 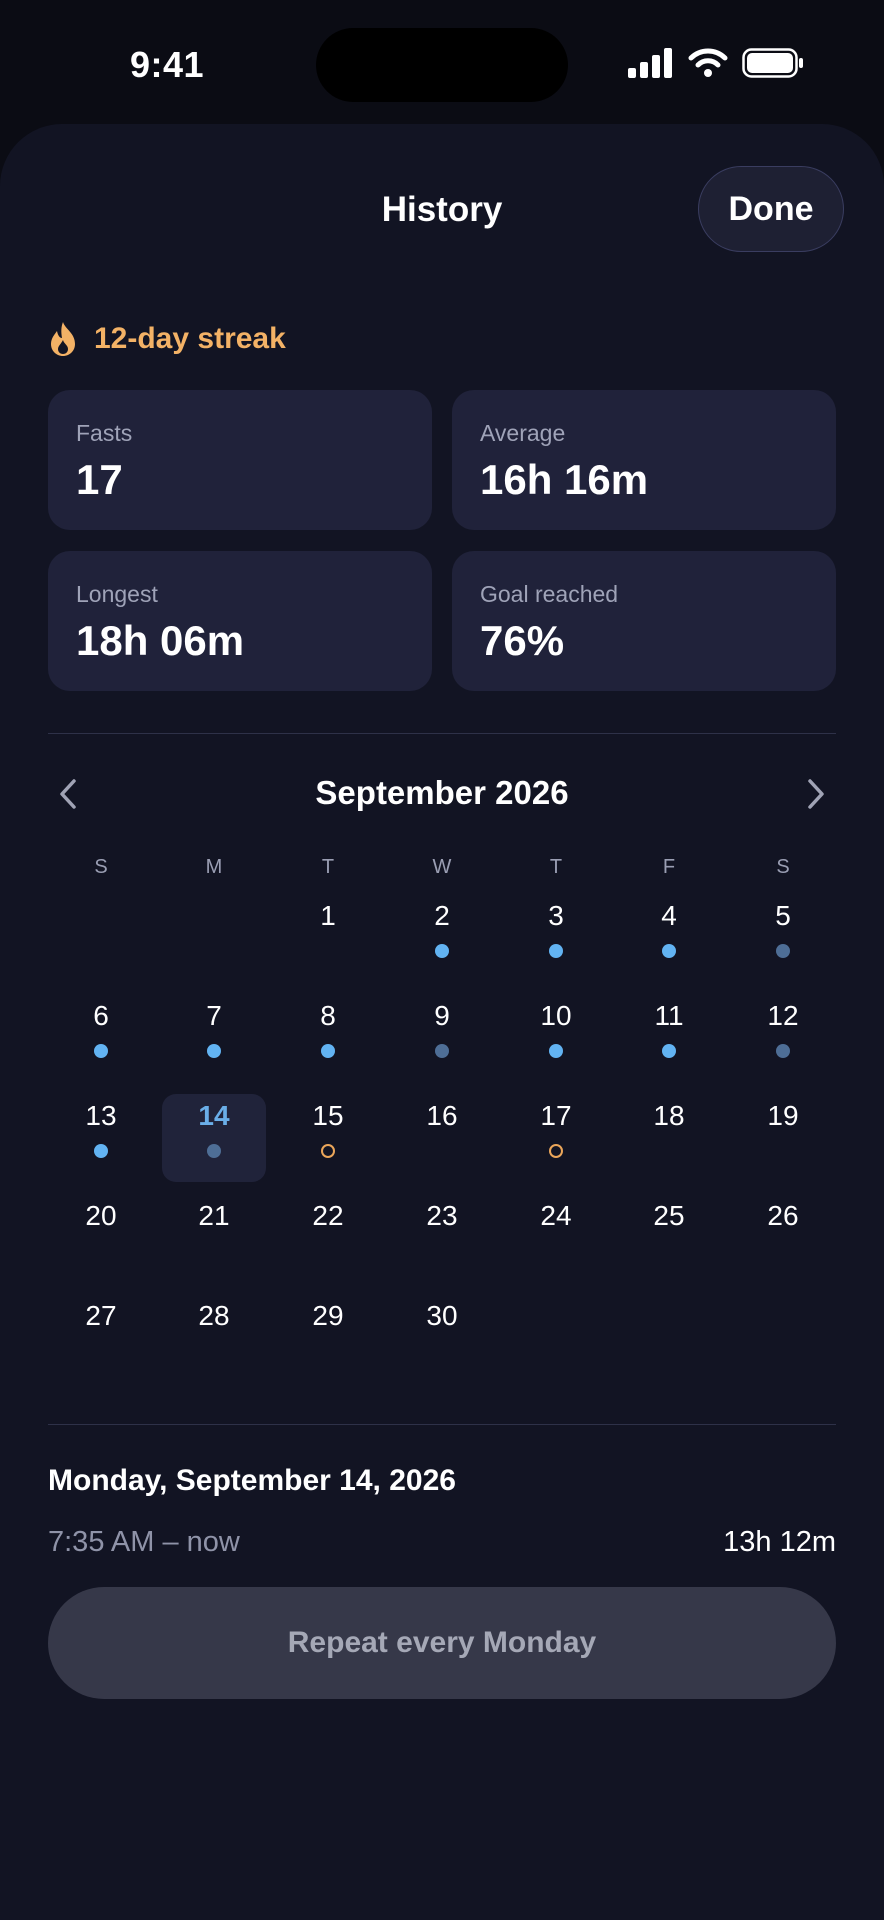 What do you see at coordinates (669, 1238) in the screenshot?
I see `calendar-day-25: 25` at bounding box center [669, 1238].